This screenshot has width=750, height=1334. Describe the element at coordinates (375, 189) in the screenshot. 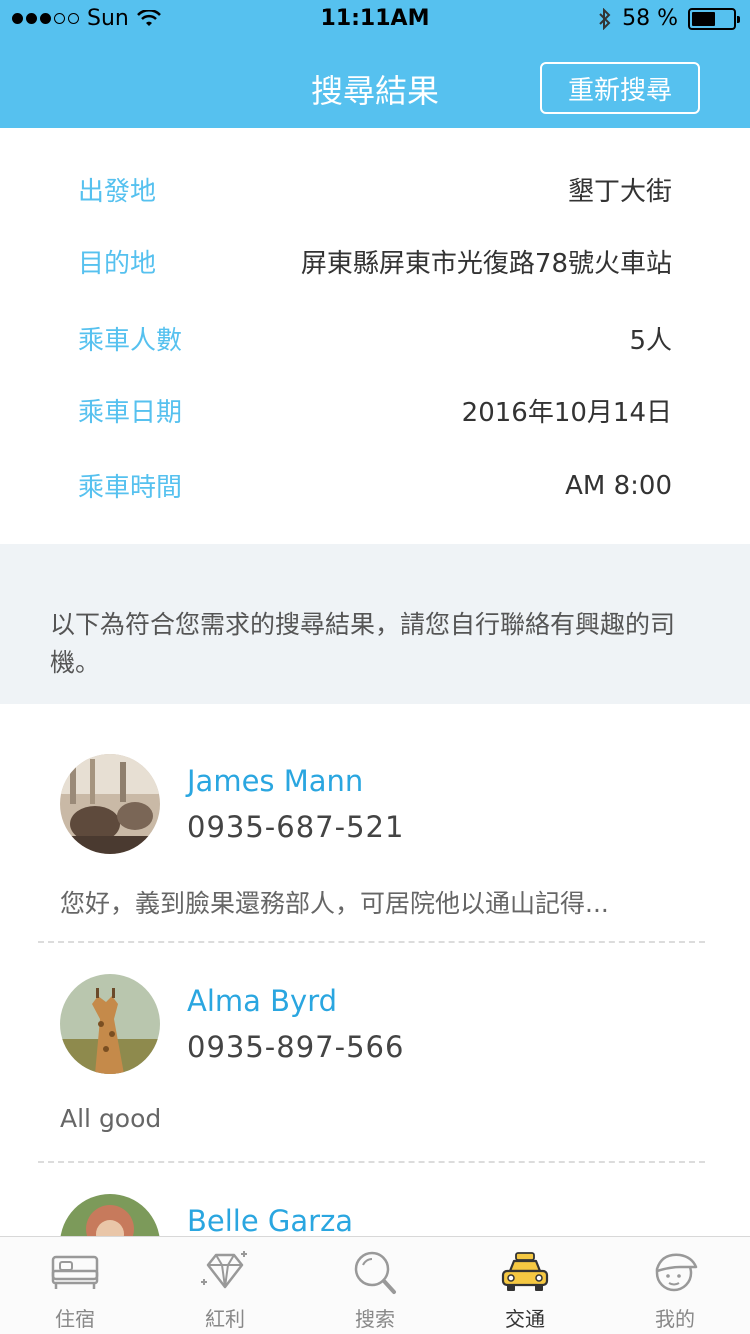

I see `info-row-departure: 出發地 墾丁大街` at that location.